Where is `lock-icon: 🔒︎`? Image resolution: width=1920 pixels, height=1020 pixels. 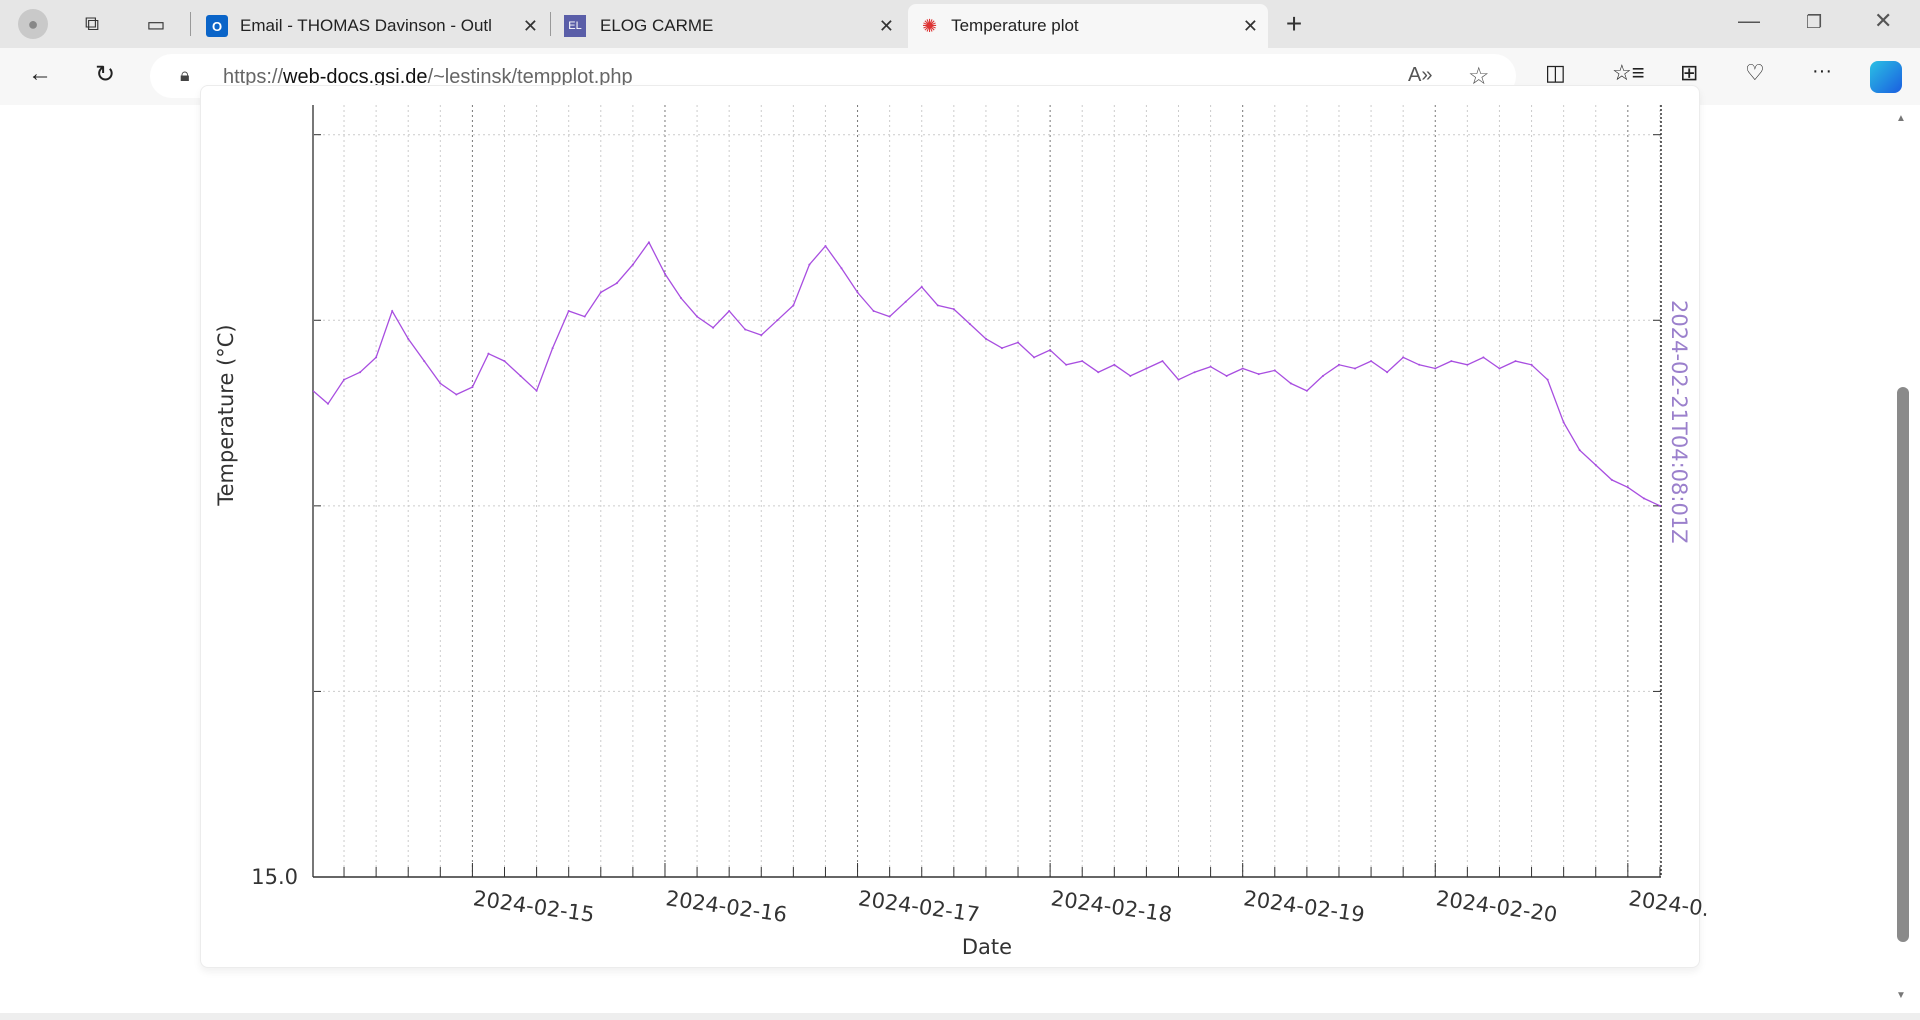 lock-icon: 🔒︎ is located at coordinates (185, 75).